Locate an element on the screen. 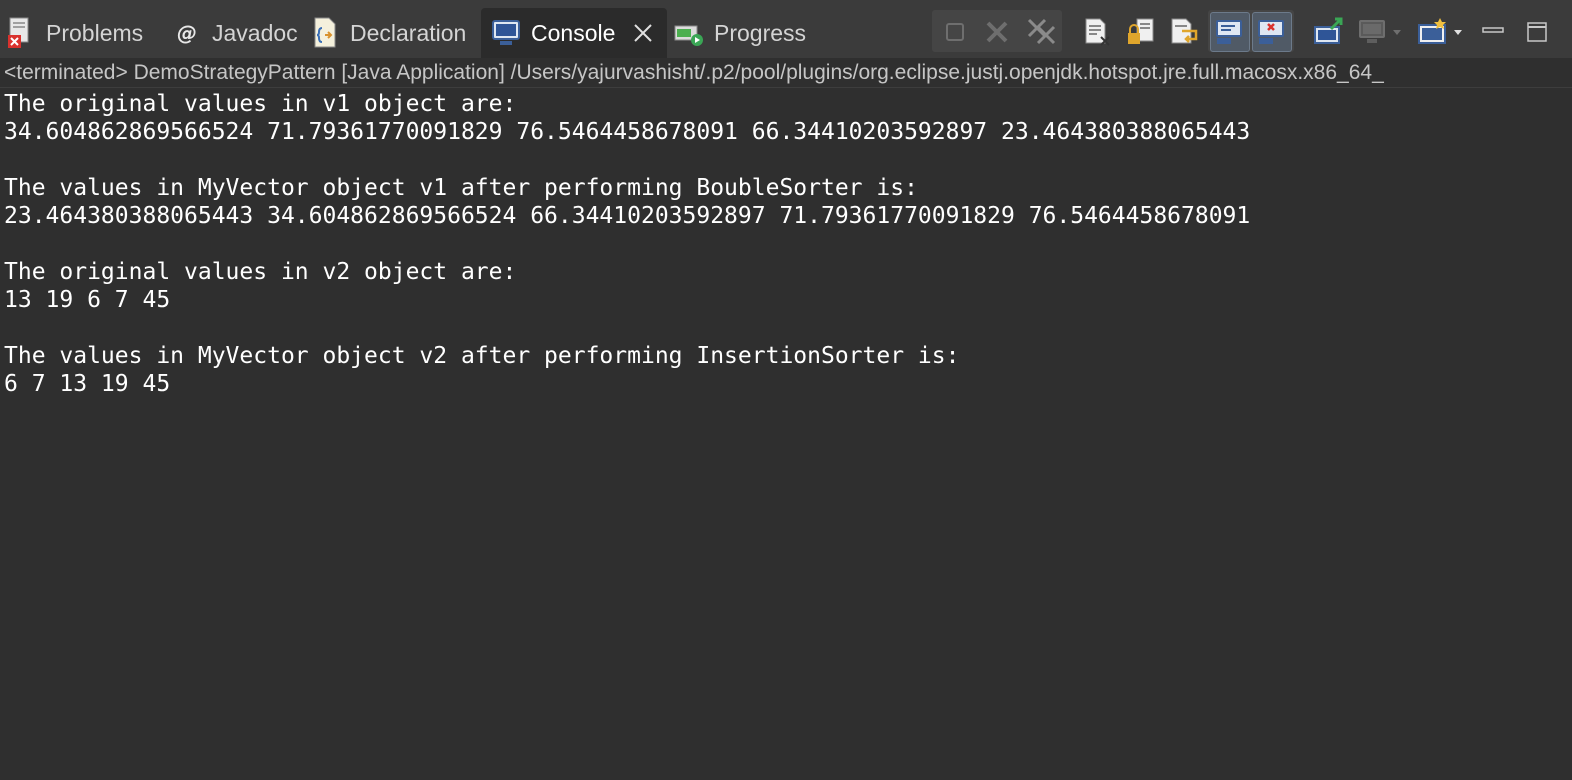 The height and width of the screenshot is (780, 1572). remove-launch-icon is located at coordinates (997, 32).